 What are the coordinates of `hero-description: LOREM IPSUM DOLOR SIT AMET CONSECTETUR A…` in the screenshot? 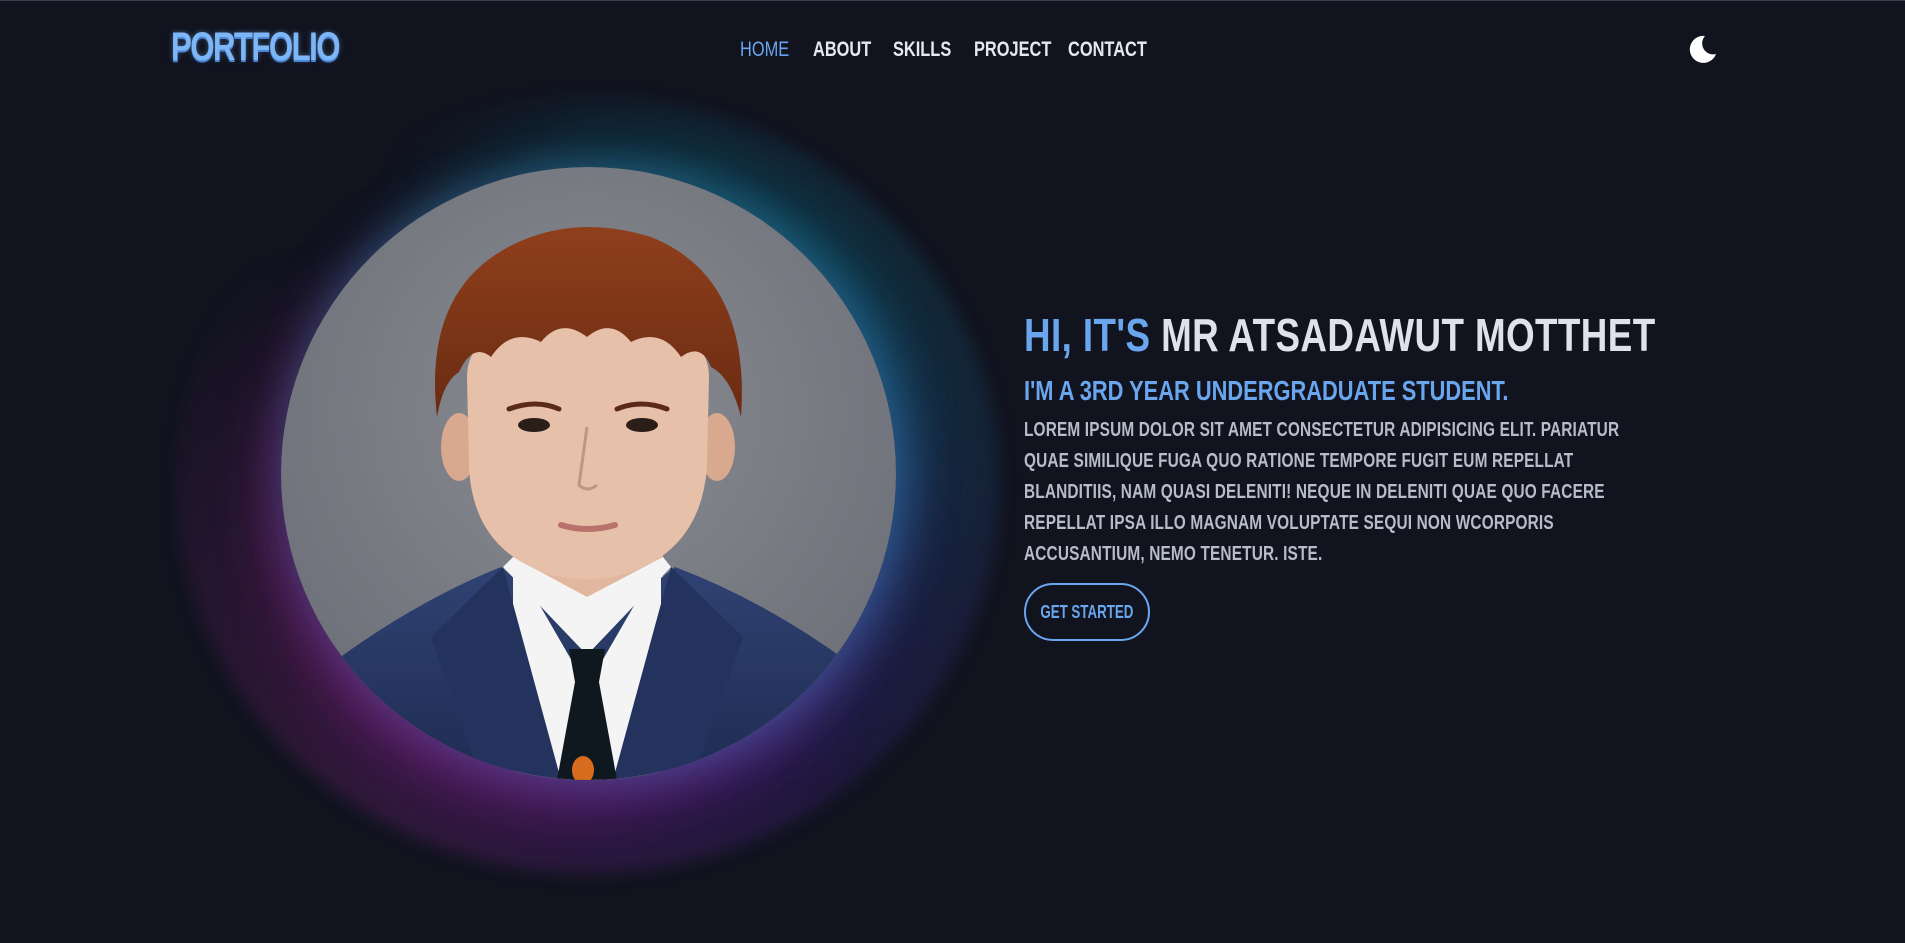 It's located at (1322, 492).